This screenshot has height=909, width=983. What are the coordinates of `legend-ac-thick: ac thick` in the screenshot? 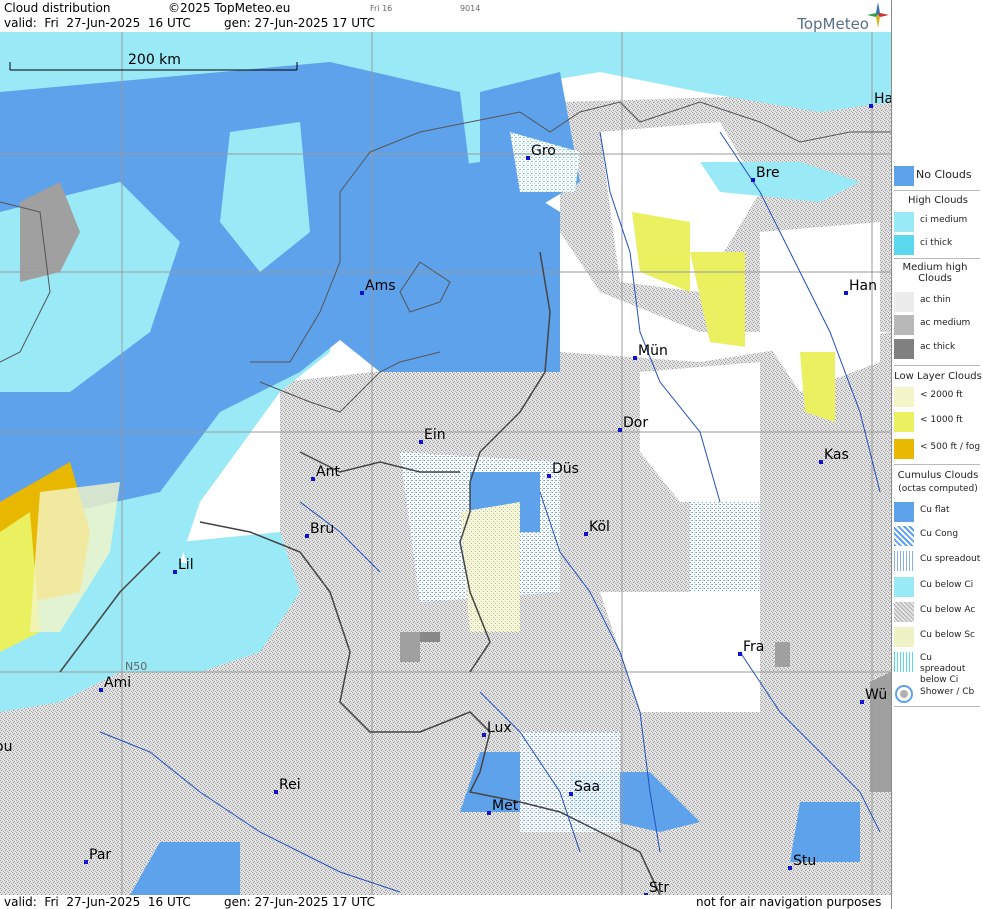 It's located at (937, 348).